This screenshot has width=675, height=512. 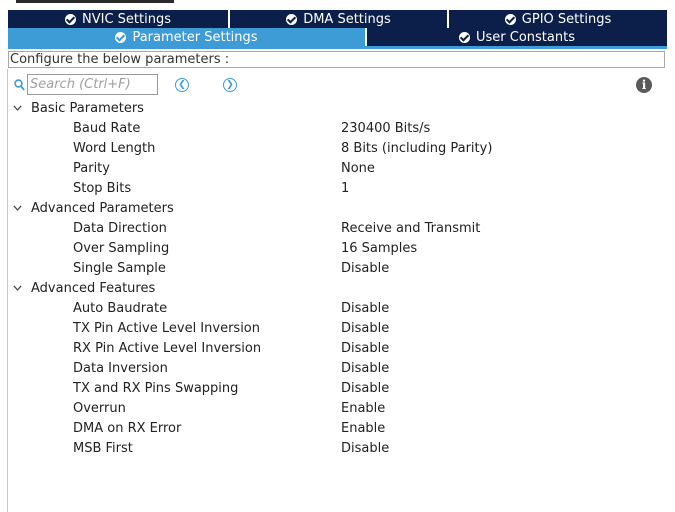 I want to click on parameter-name: Word Length, so click(x=114, y=148).